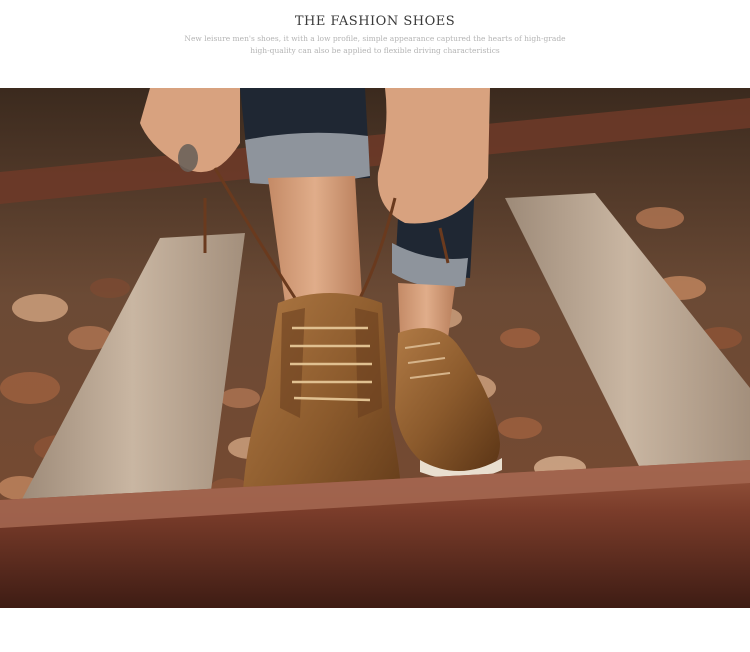  I want to click on footer-space, so click(375, 630).